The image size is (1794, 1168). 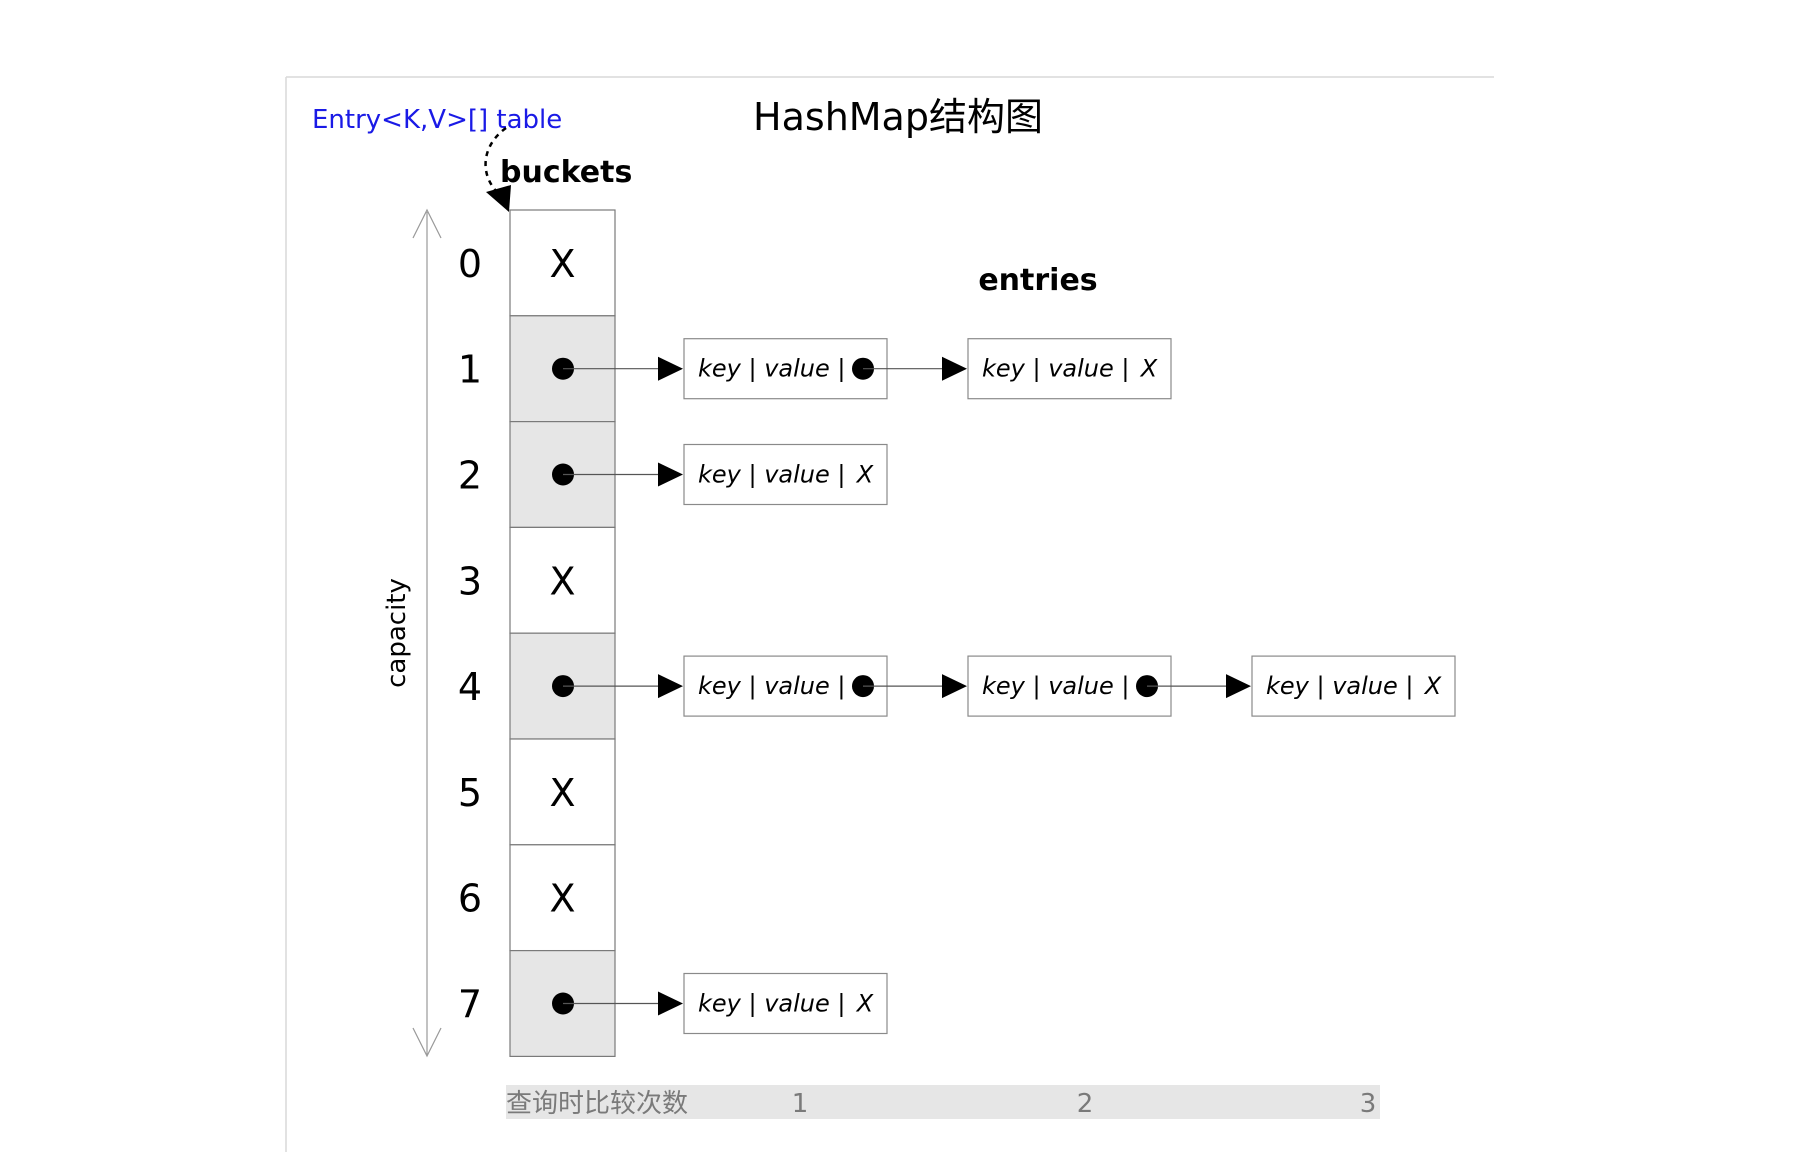 What do you see at coordinates (771, 686) in the screenshot?
I see `entry-text-4-0: key | value |` at bounding box center [771, 686].